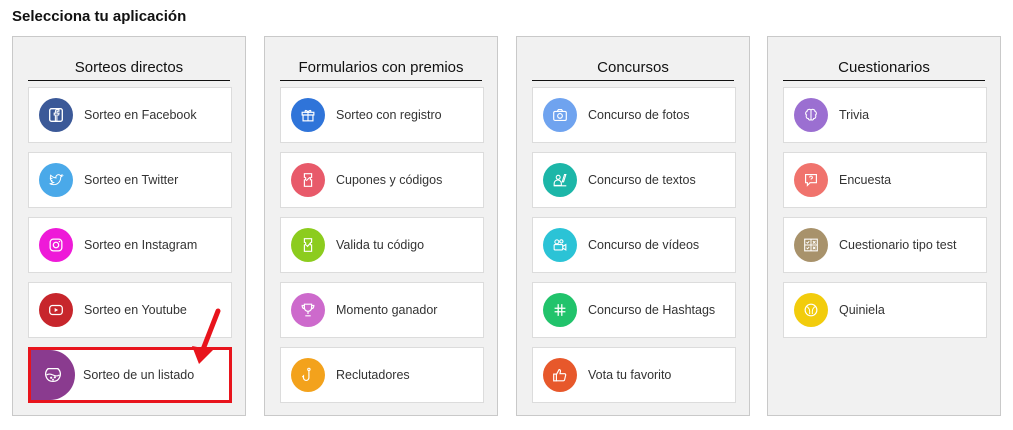 The image size is (1013, 430). What do you see at coordinates (630, 375) in the screenshot?
I see `app-card-label: Vota tu favorito` at bounding box center [630, 375].